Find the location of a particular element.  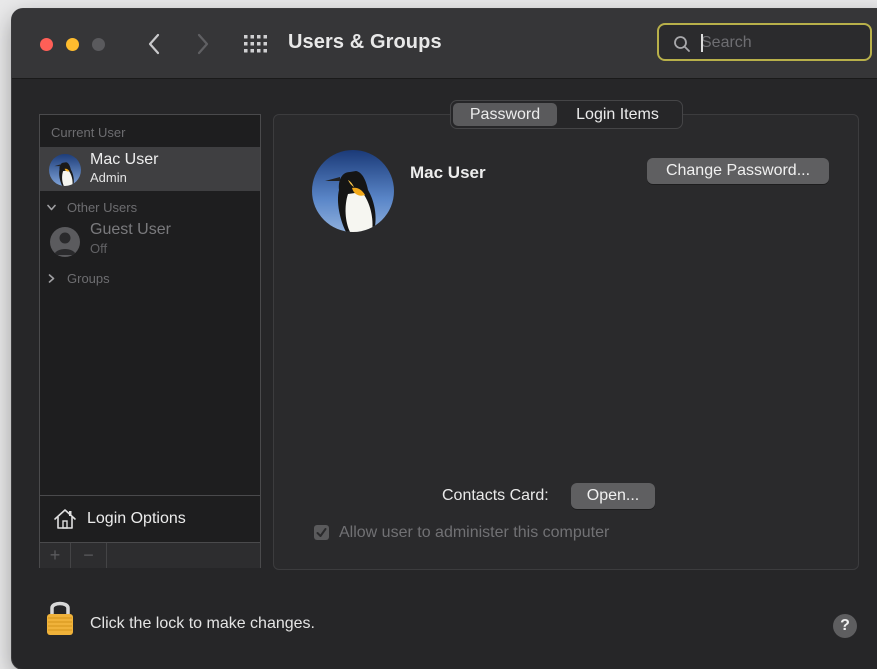

tab-login-items: Login Items is located at coordinates (617, 114).